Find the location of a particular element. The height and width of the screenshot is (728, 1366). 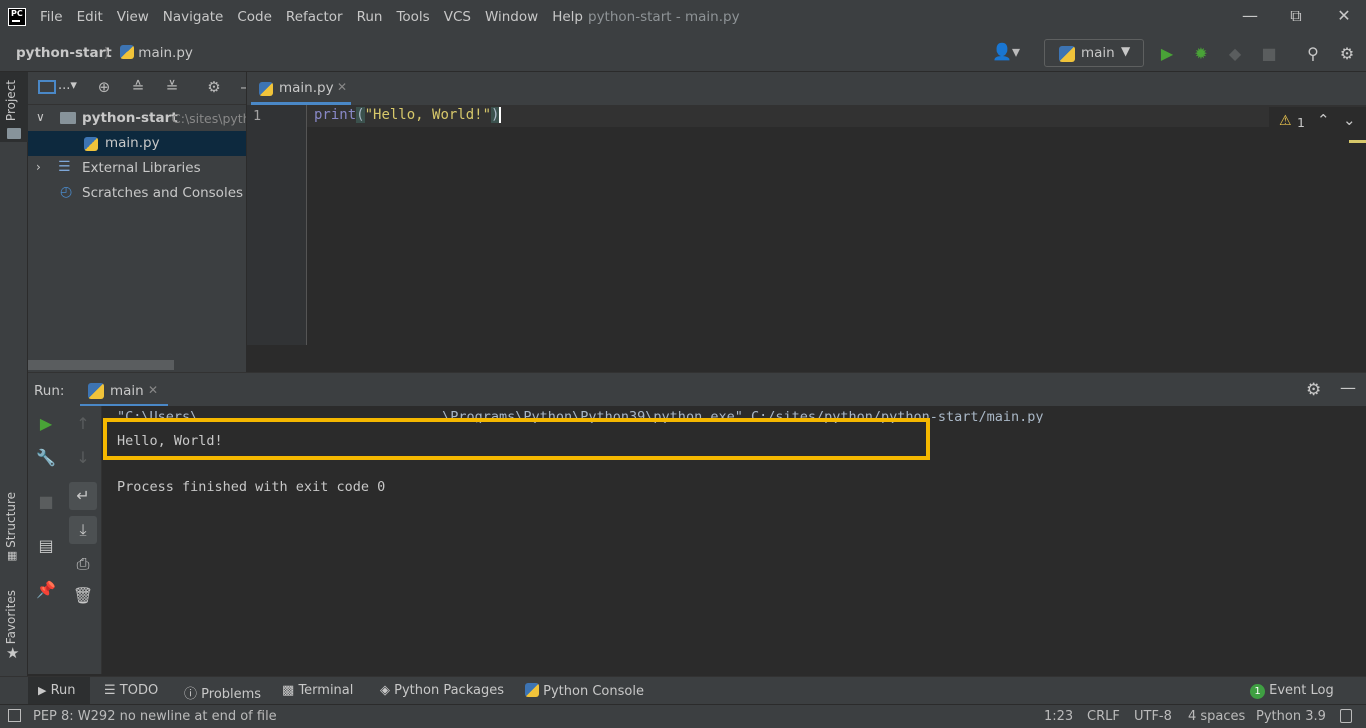

toggle-tool-windows-icon is located at coordinates (14, 715).